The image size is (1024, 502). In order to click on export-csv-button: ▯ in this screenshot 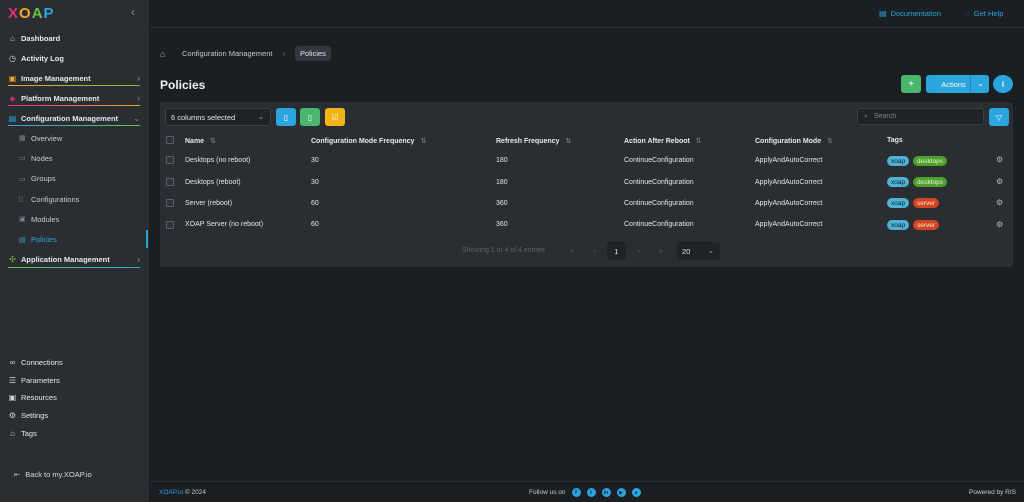, I will do `click(286, 117)`.